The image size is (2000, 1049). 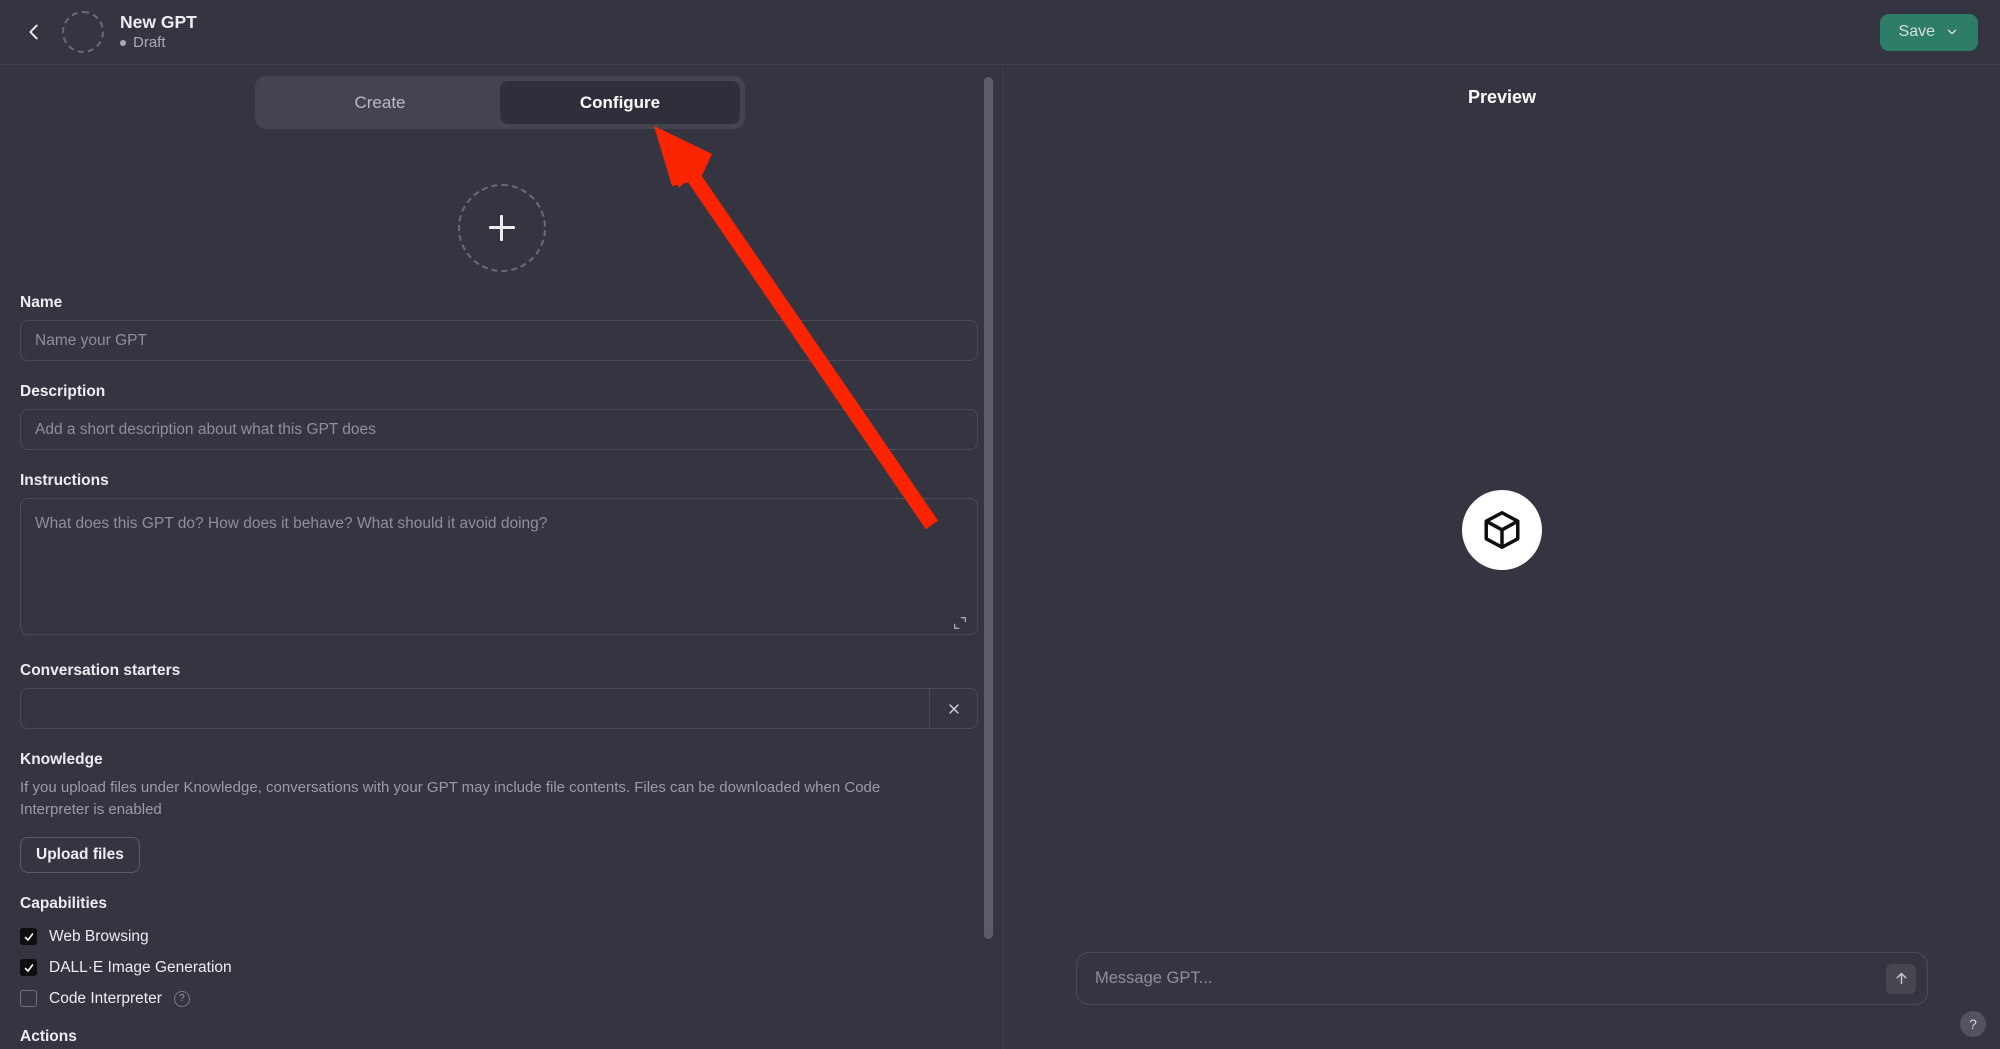 I want to click on vertical-scrollbar, so click(x=988, y=508).